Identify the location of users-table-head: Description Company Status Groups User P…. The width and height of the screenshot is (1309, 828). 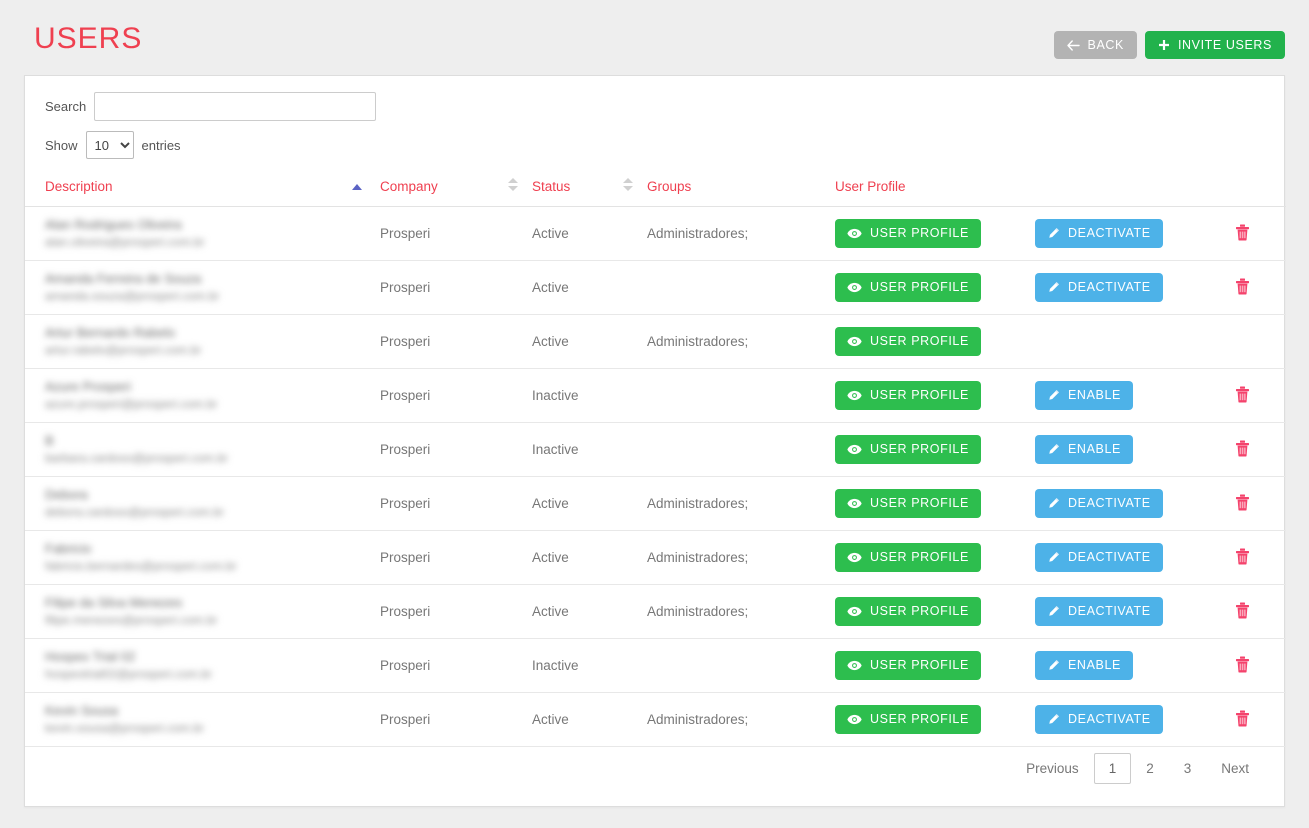
(655, 188).